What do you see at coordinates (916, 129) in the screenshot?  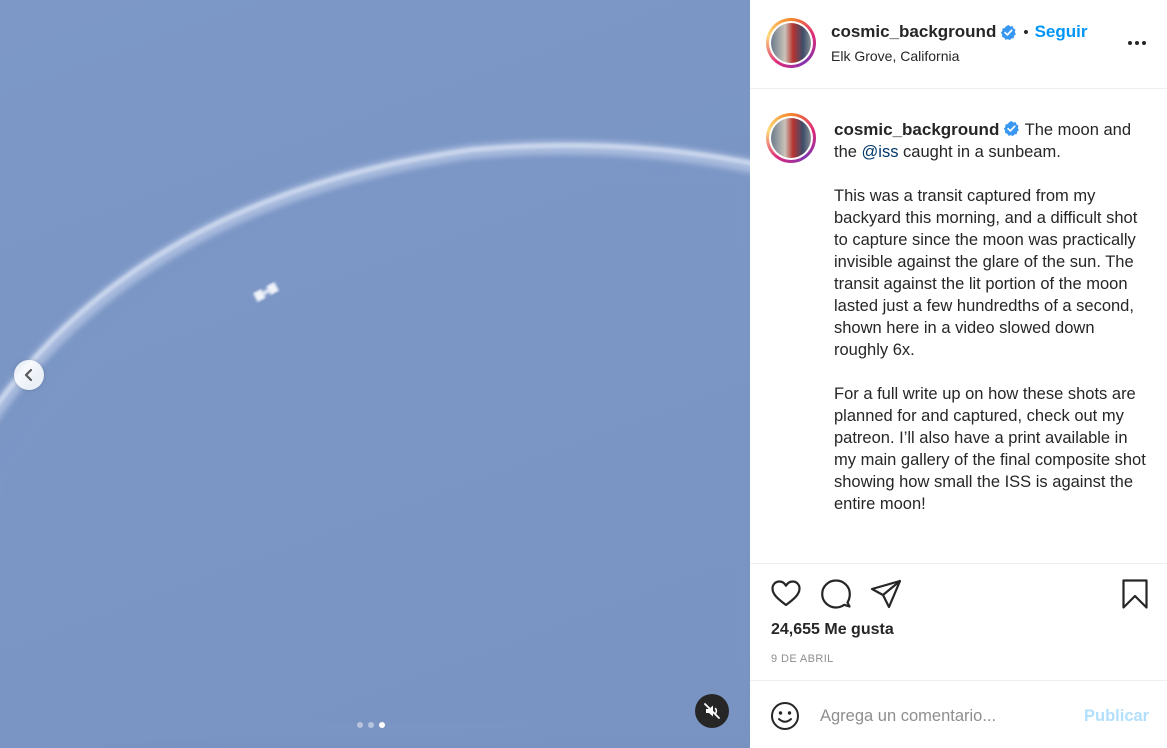 I see `caption-username: cosmic_background` at bounding box center [916, 129].